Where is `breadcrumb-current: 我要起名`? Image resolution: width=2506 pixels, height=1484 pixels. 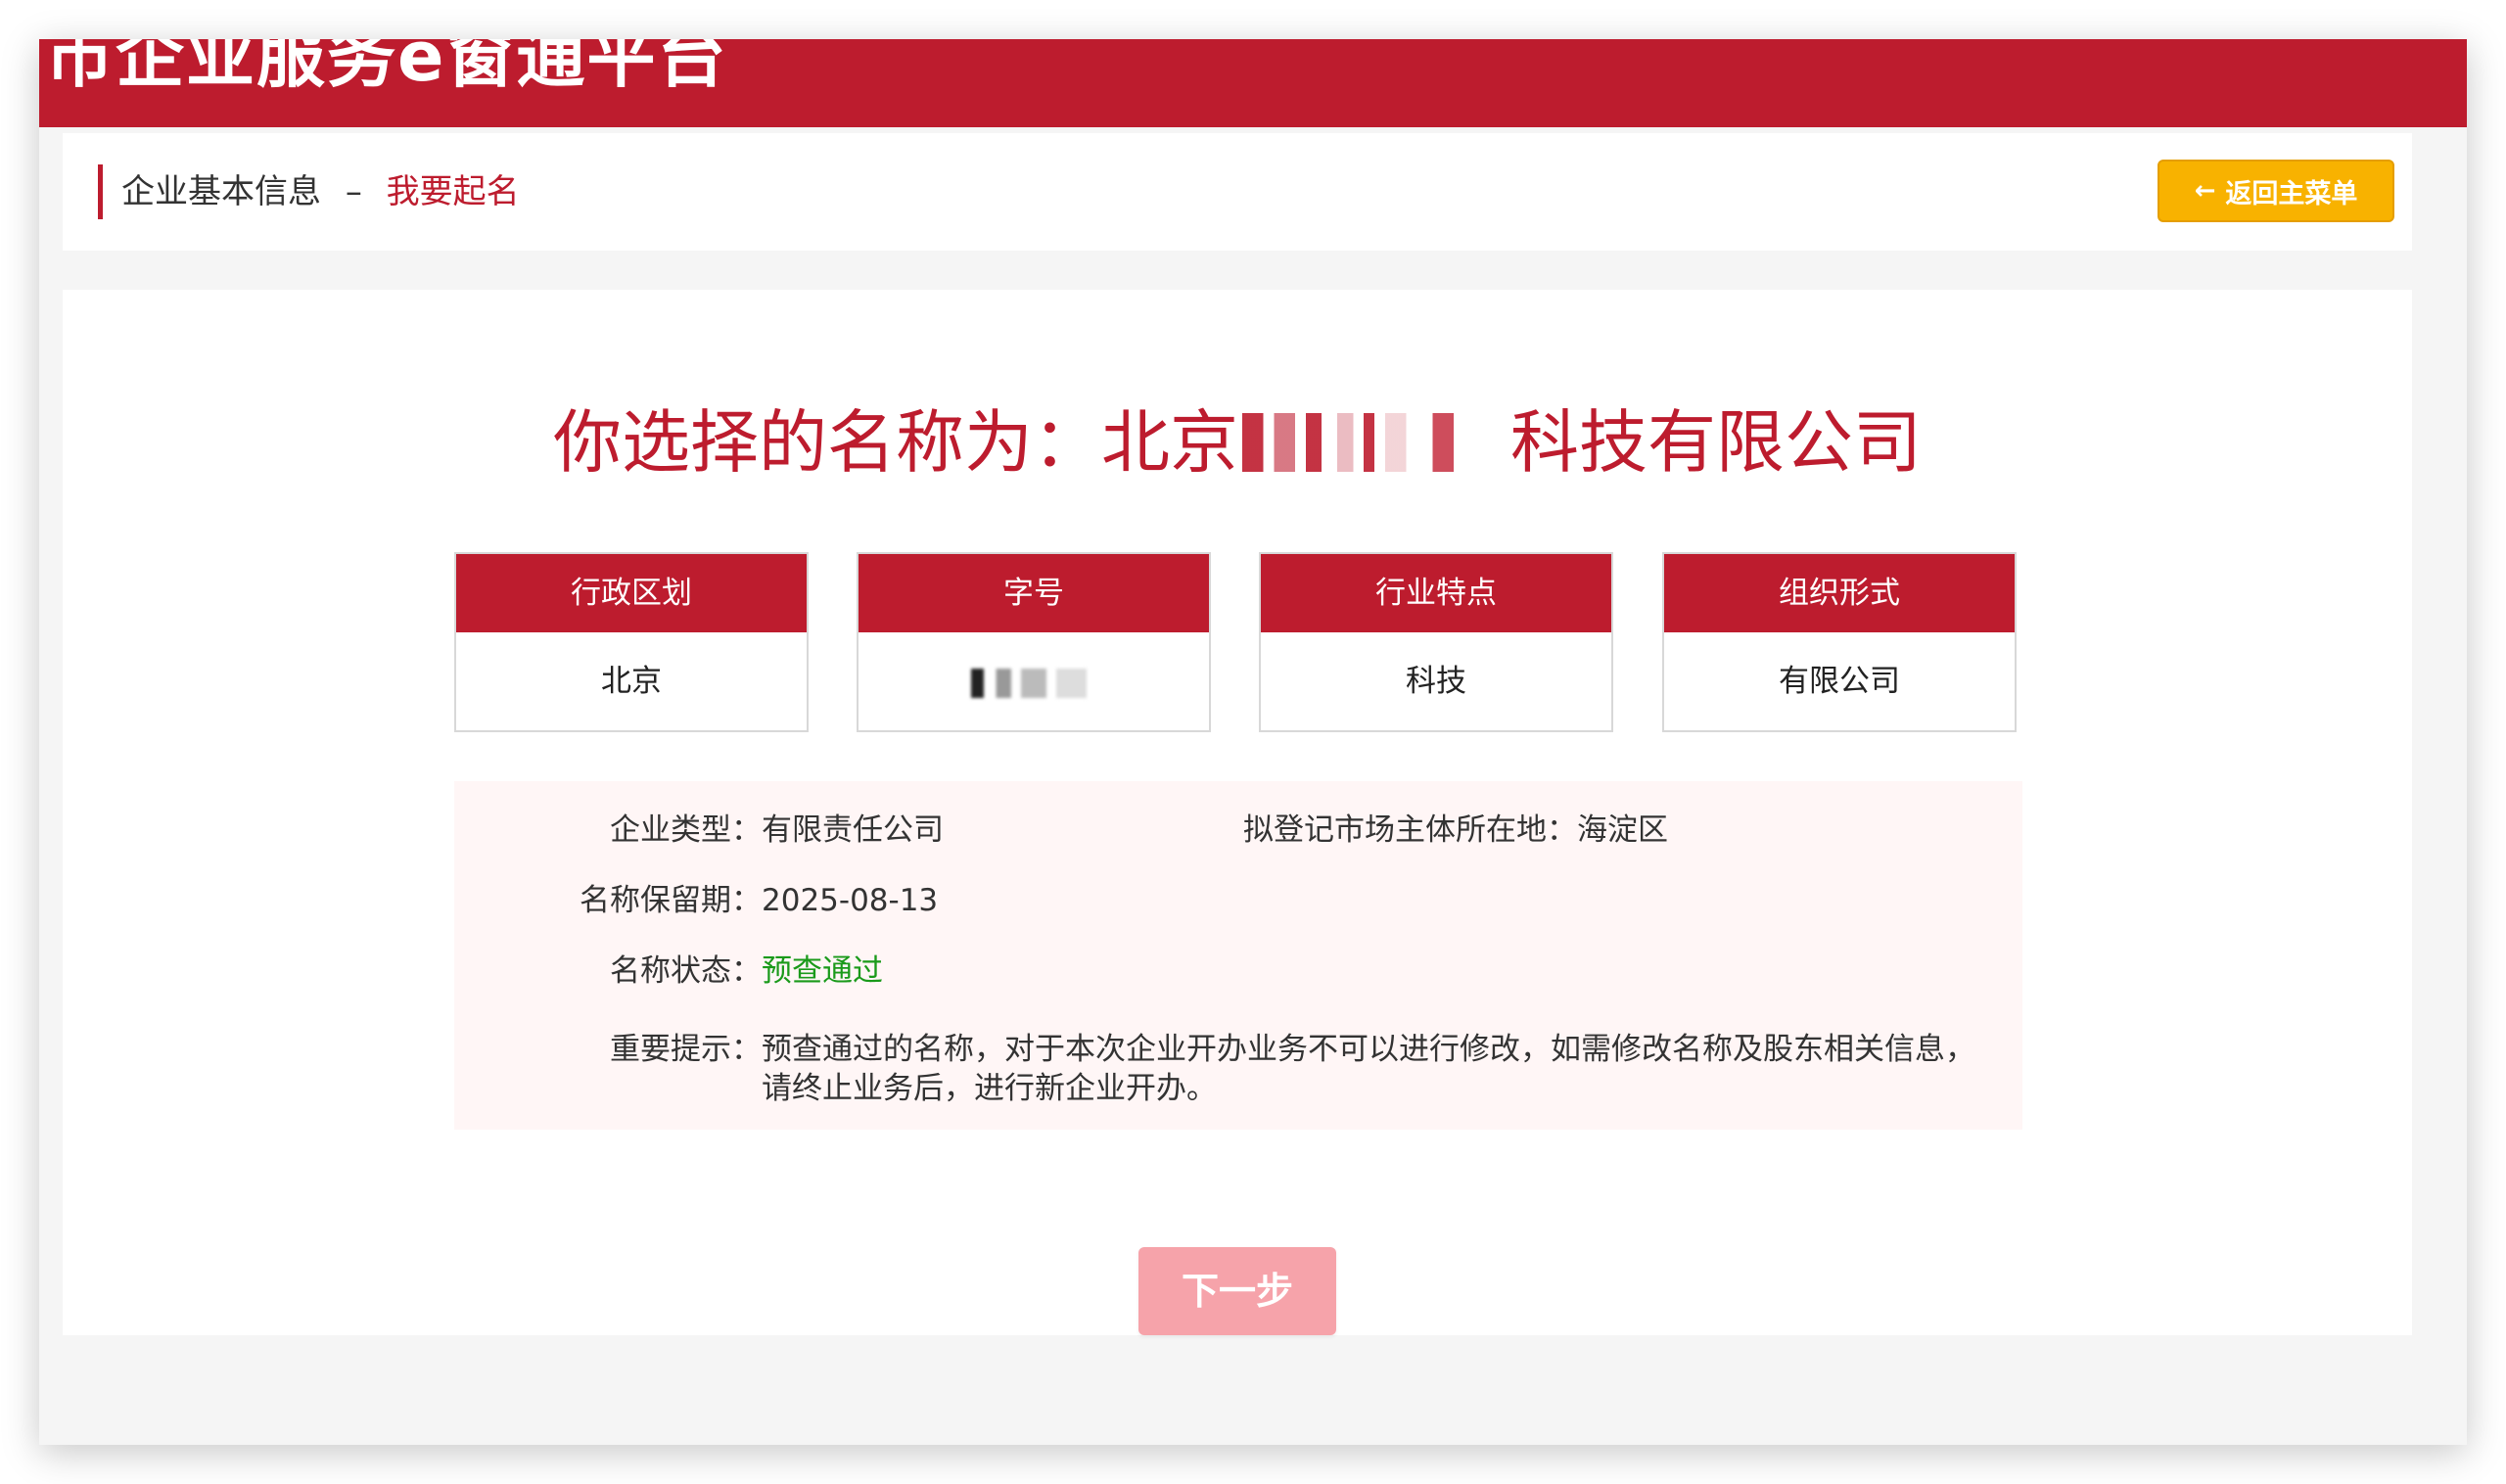 breadcrumb-current: 我要起名 is located at coordinates (453, 191).